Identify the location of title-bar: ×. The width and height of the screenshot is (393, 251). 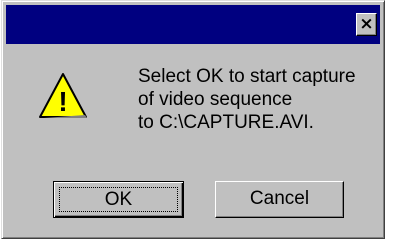
(193, 24).